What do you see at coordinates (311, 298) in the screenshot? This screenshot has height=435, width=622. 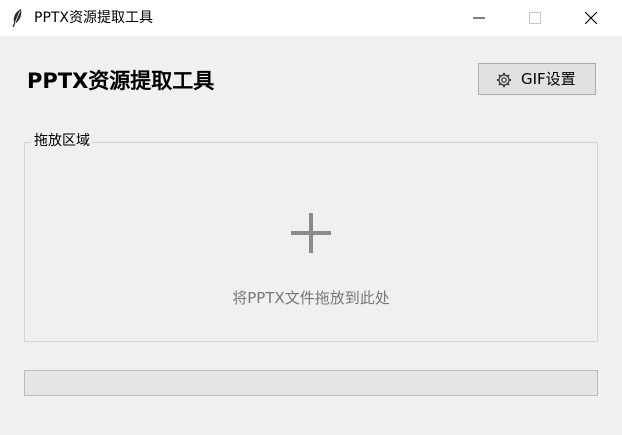 I see `drop-hint: 将PPTX文件拖放到此处` at bounding box center [311, 298].